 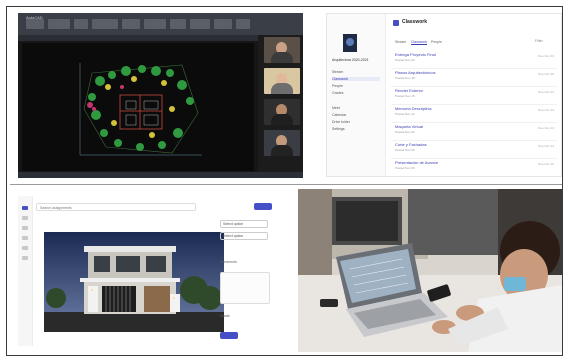 What do you see at coordinates (474, 131) in the screenshot?
I see `list-item: Maqueta Virtual Posted Nov 09 Due Nov 16` at bounding box center [474, 131].